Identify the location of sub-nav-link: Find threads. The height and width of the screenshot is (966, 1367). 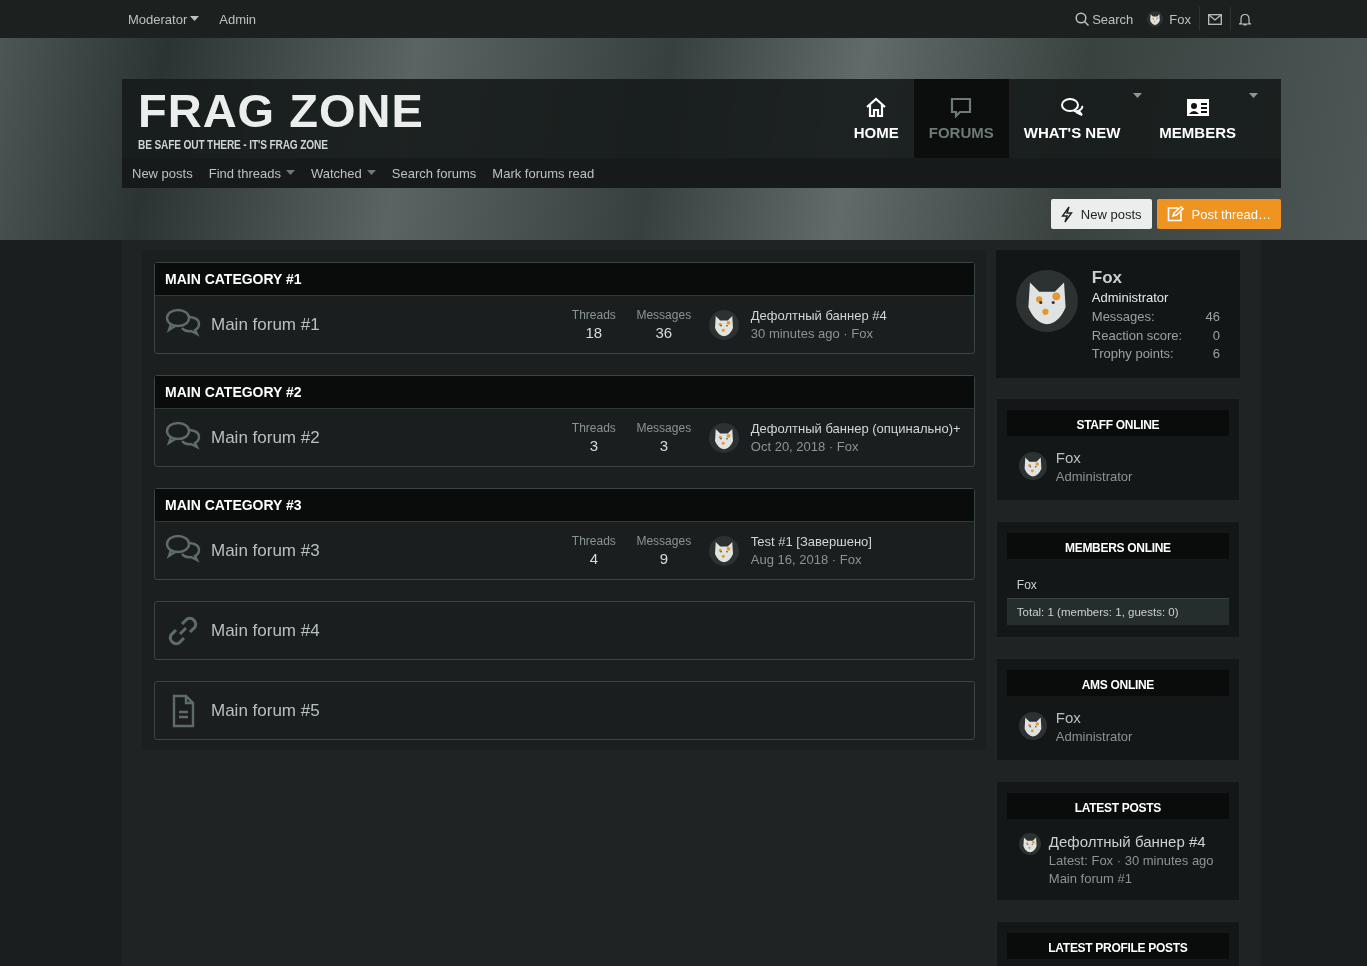
(251, 173).